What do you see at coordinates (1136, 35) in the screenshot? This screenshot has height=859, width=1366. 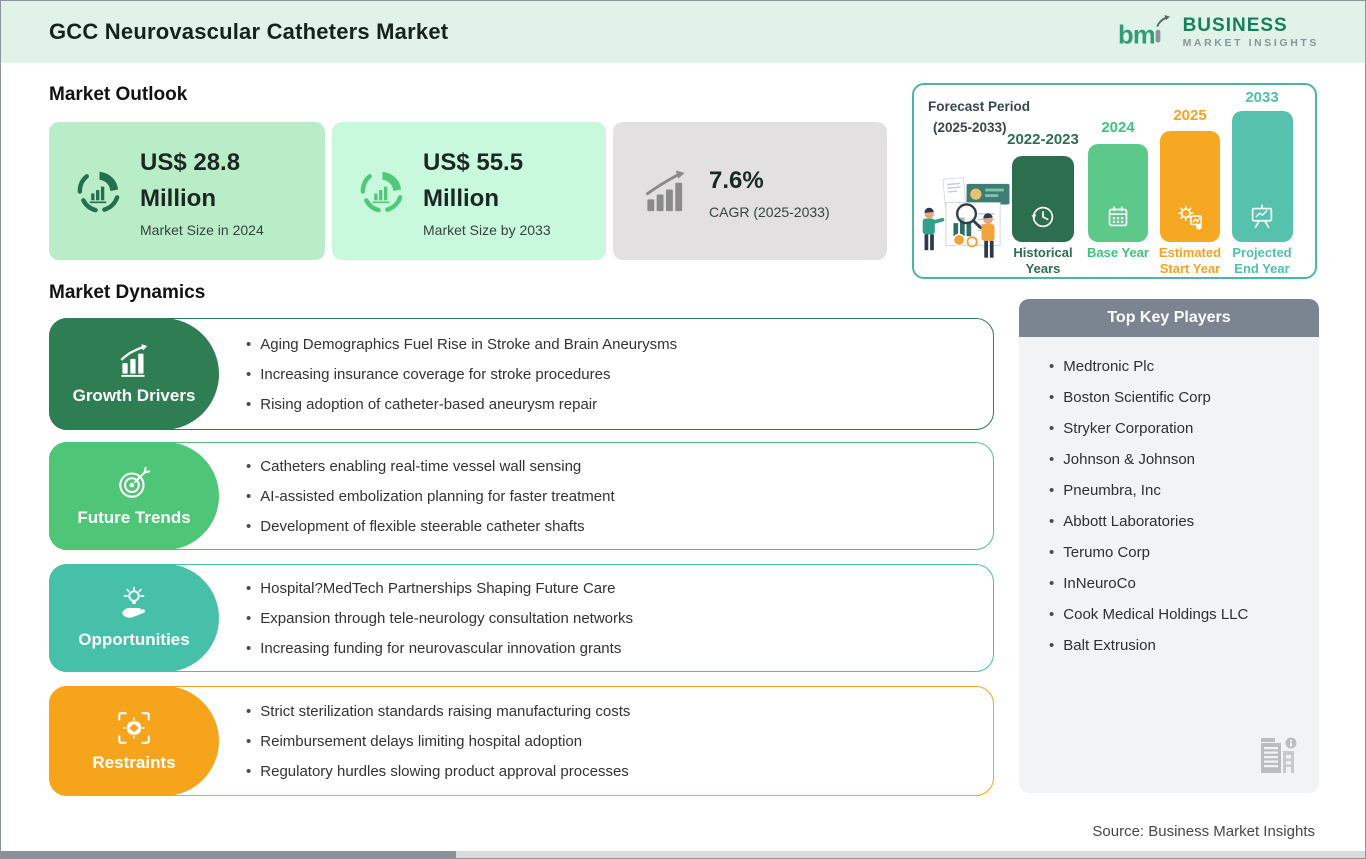 I see `svg-text: bm` at bounding box center [1136, 35].